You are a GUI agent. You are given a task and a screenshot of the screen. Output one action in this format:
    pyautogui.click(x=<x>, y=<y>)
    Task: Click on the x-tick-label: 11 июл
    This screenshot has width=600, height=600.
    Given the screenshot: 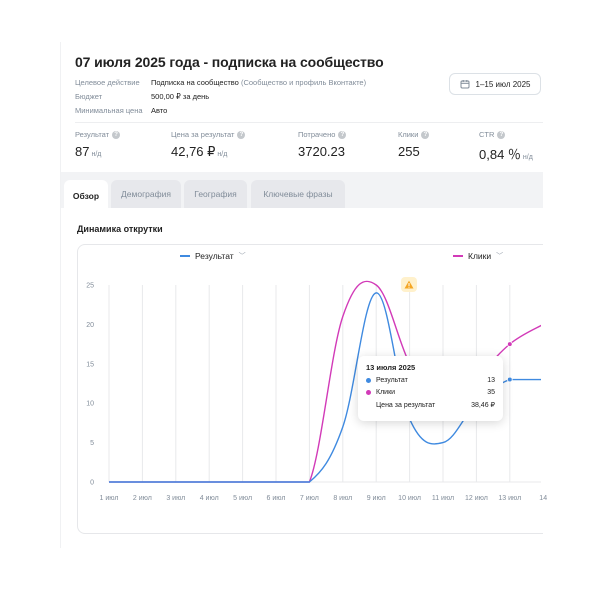 What is the action you would take?
    pyautogui.click(x=443, y=498)
    